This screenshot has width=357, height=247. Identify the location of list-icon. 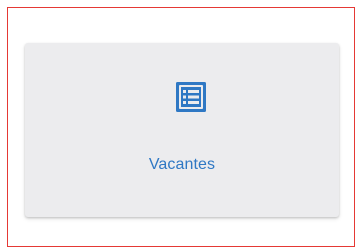
(191, 97).